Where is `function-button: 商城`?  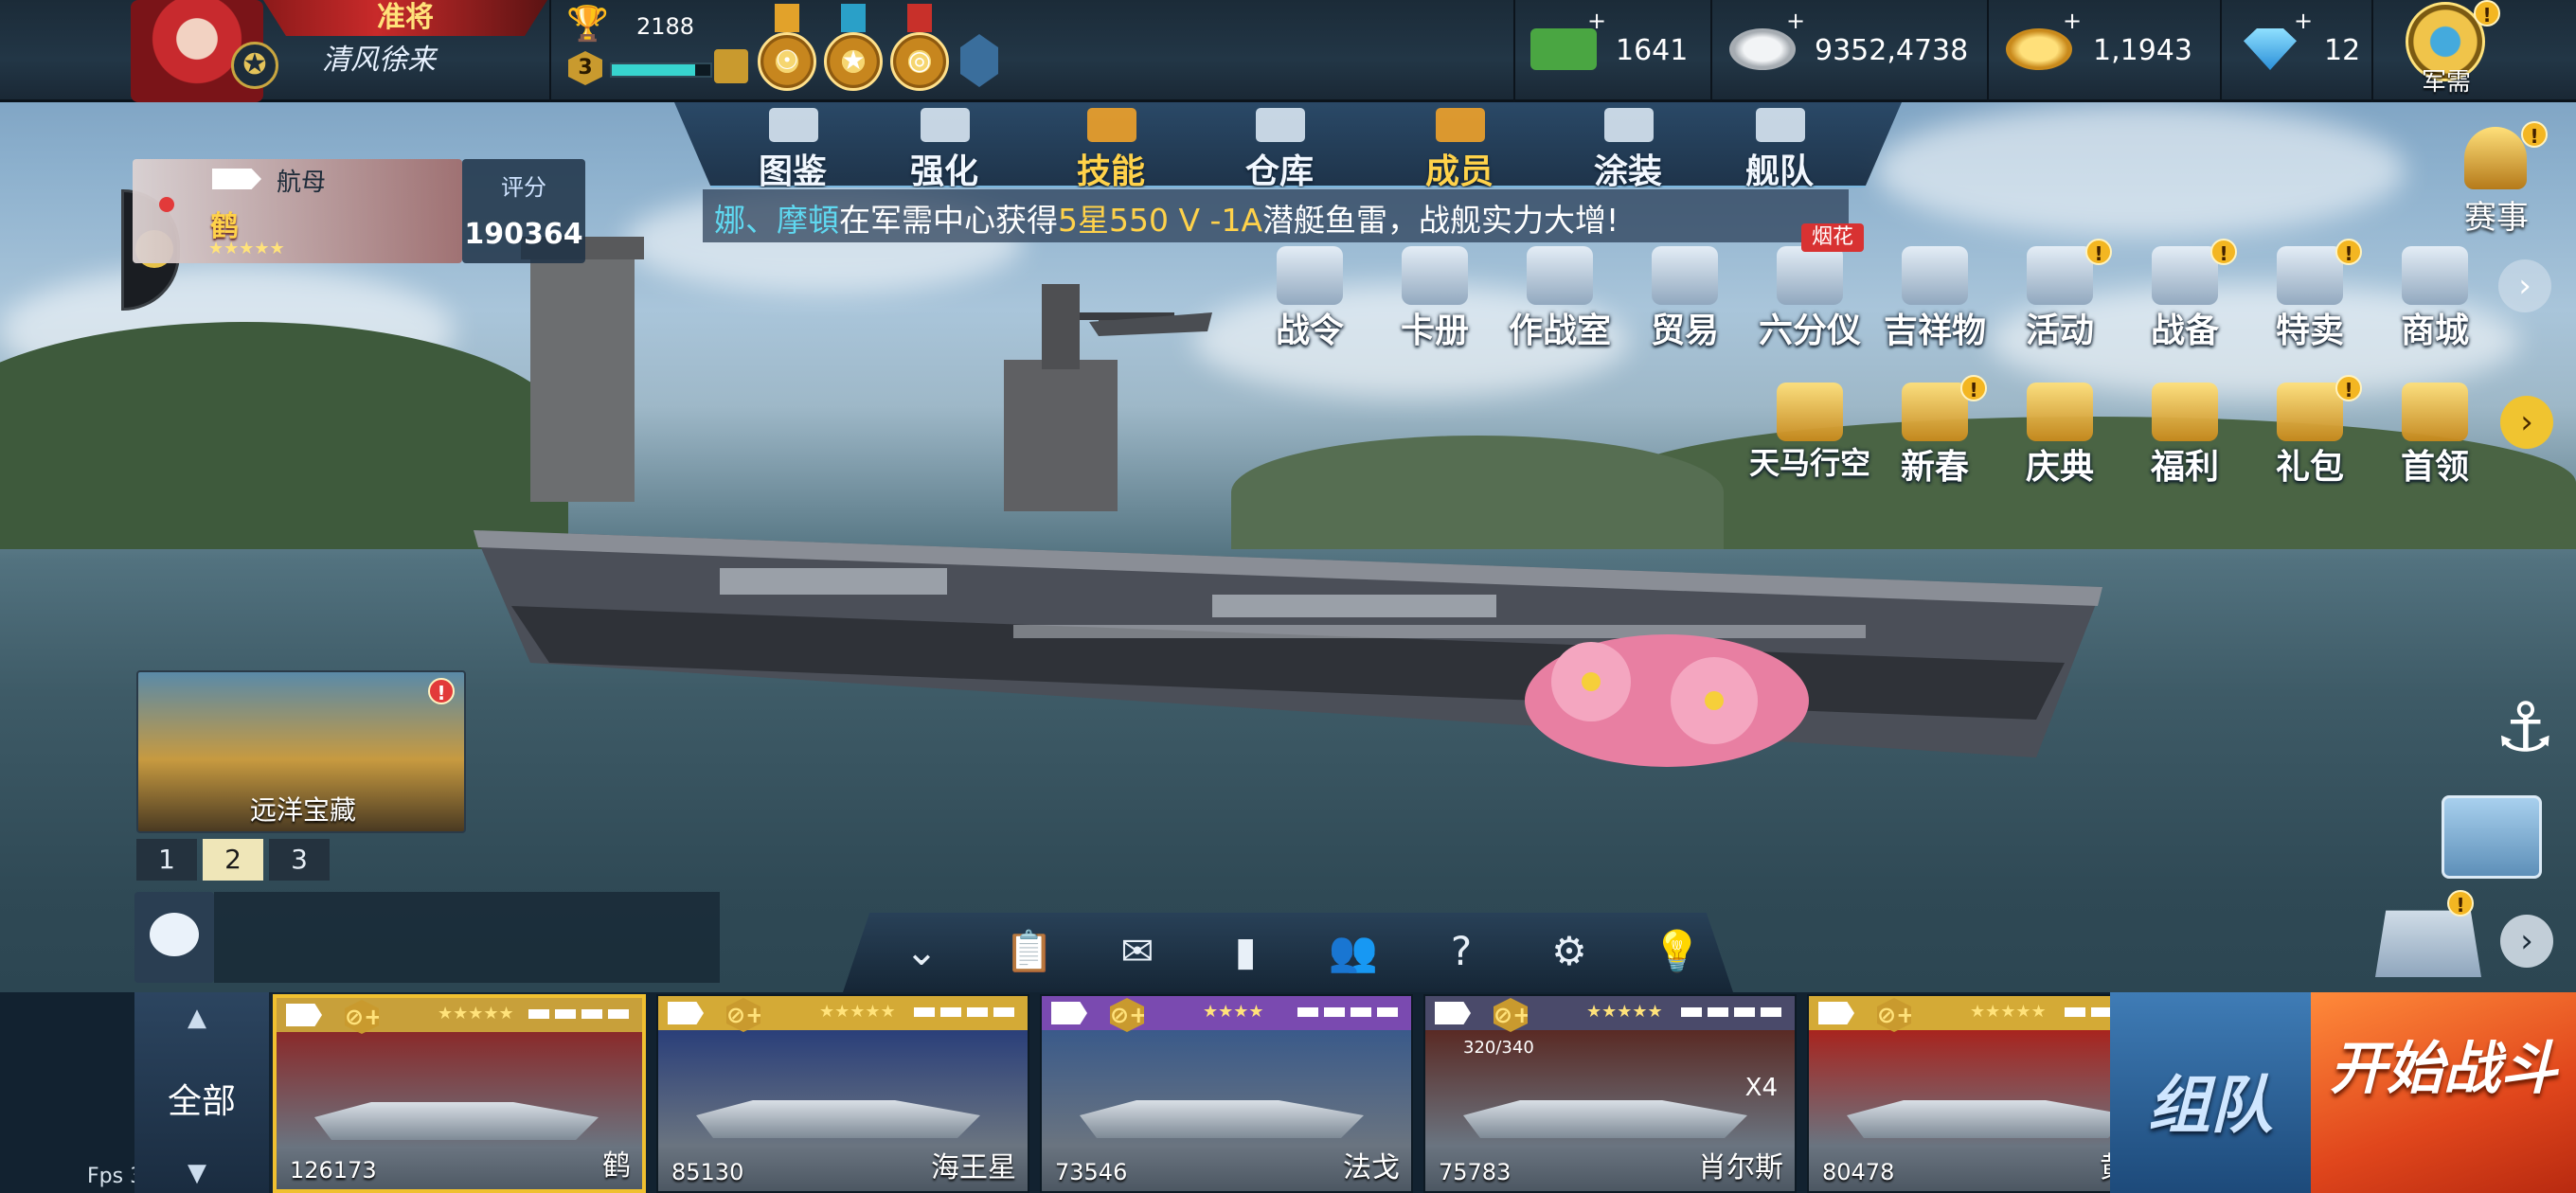
function-button: 商城 is located at coordinates (2434, 299).